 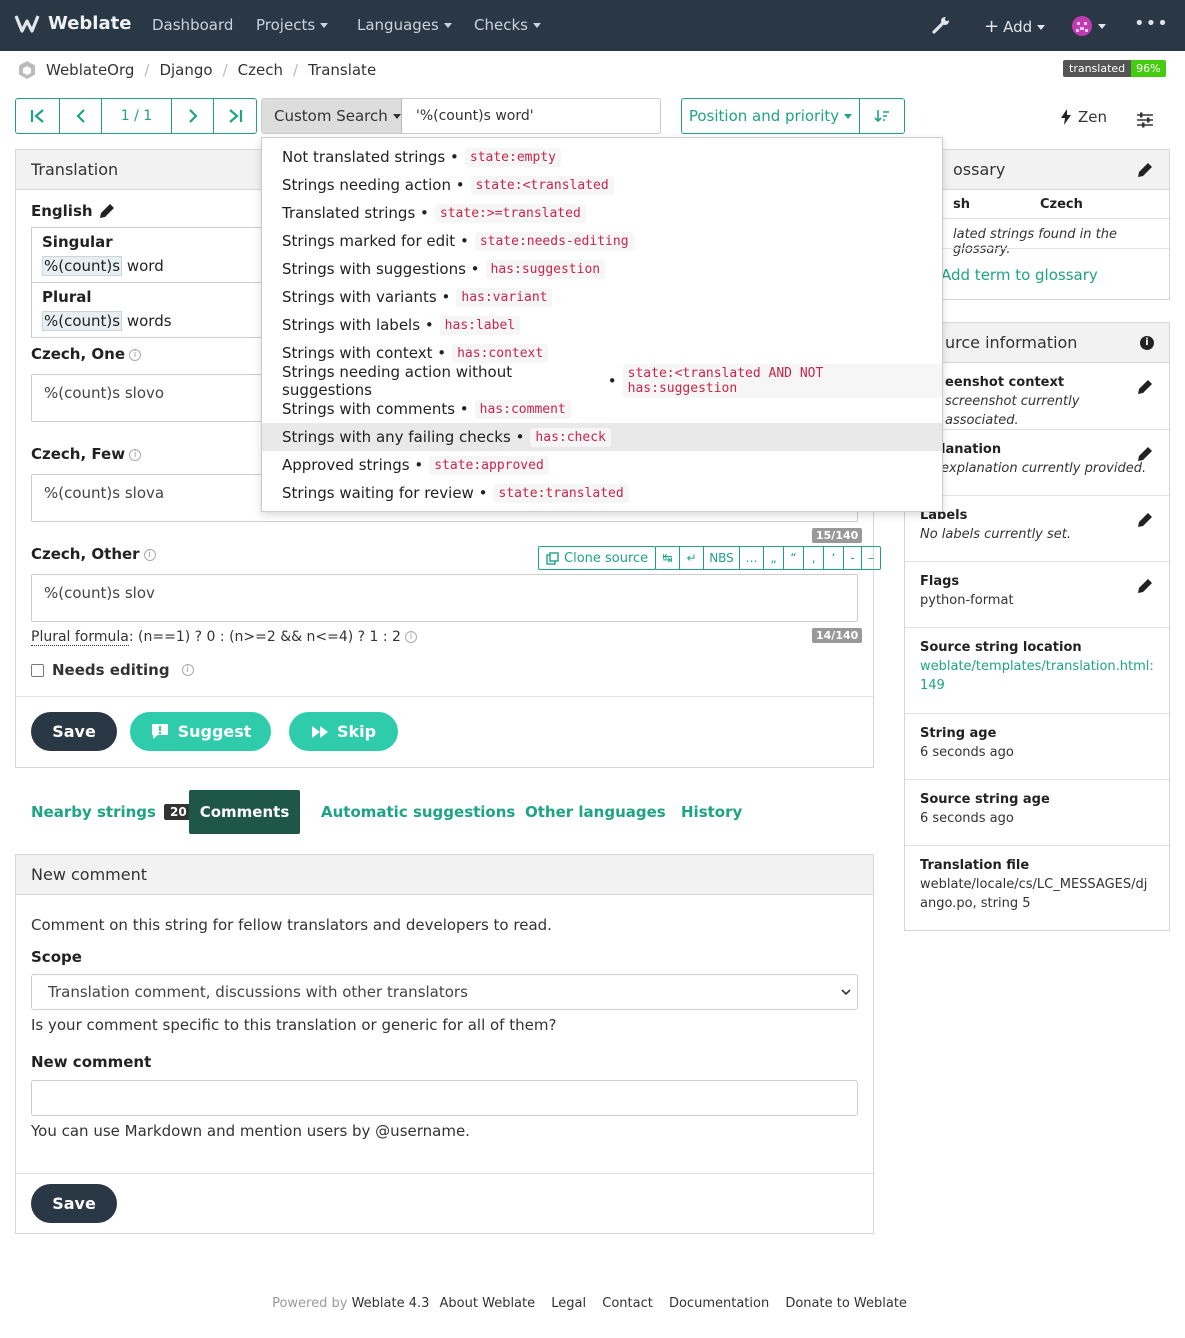 I want to click on preset-with-variants: Strings with variants • has:variant, so click(x=602, y=297).